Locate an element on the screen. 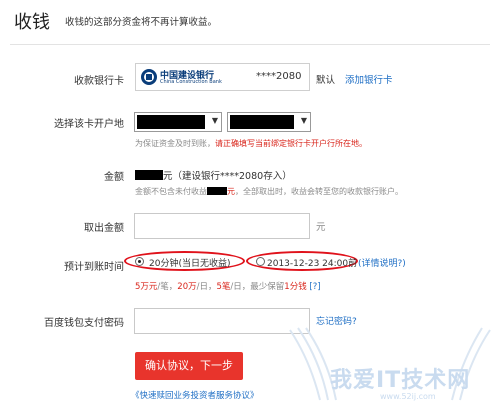  amount-note: 金额不包含未付收益 元，全部取出时，收益会转至您的收款银行账户。 is located at coordinates (269, 191).